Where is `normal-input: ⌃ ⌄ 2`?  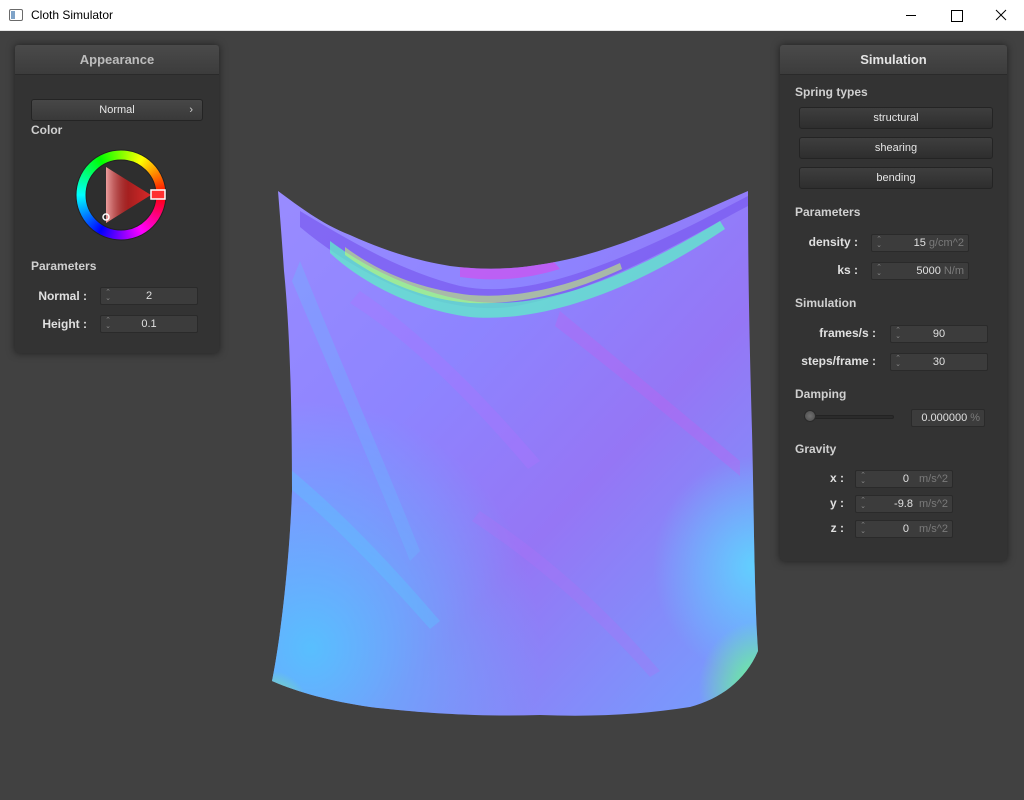
normal-input: ⌃ ⌄ 2 is located at coordinates (149, 296).